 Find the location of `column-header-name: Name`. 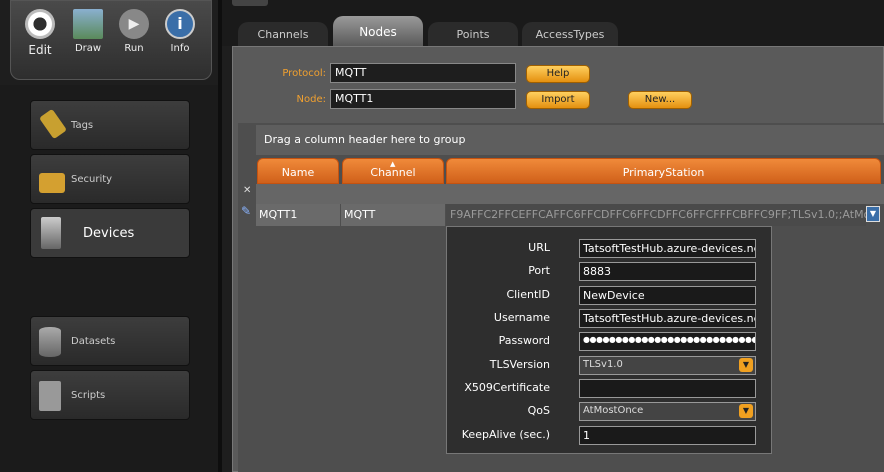

column-header-name: Name is located at coordinates (298, 171).